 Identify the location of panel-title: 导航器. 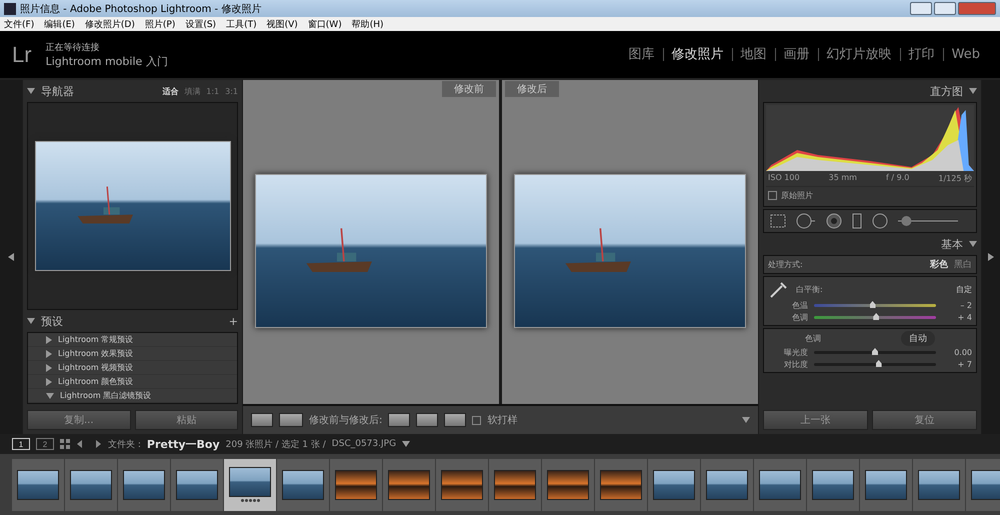
(57, 91).